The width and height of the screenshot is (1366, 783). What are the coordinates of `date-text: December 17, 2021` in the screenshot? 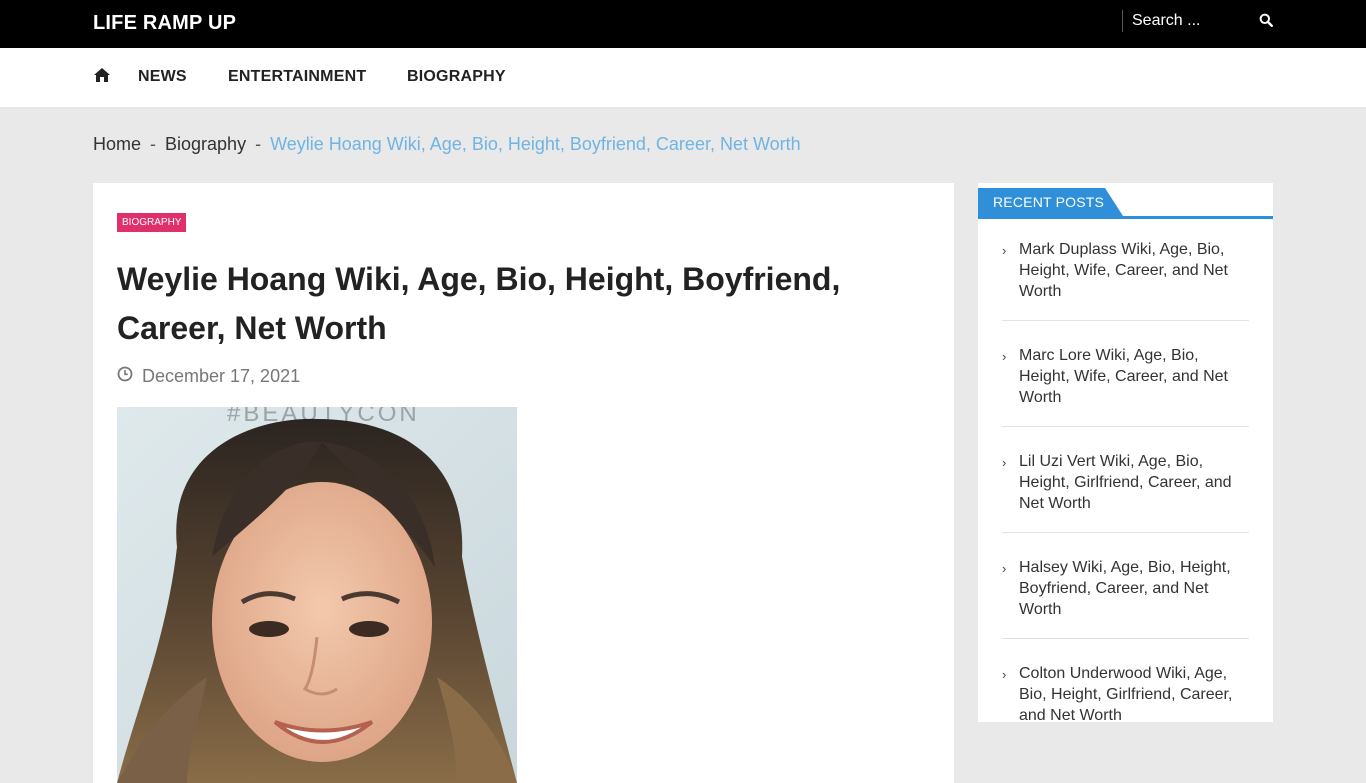 It's located at (221, 376).